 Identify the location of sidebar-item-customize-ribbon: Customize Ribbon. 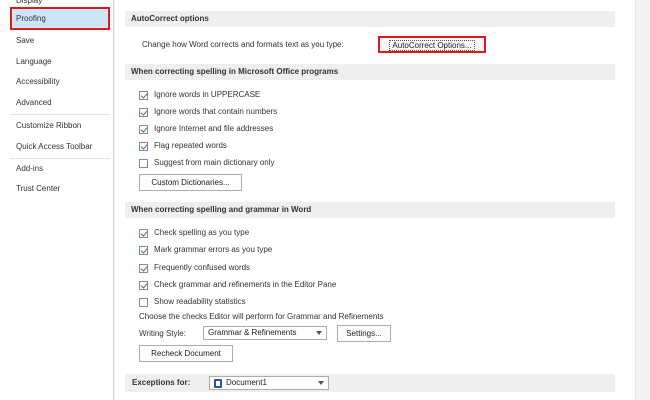
(48, 126).